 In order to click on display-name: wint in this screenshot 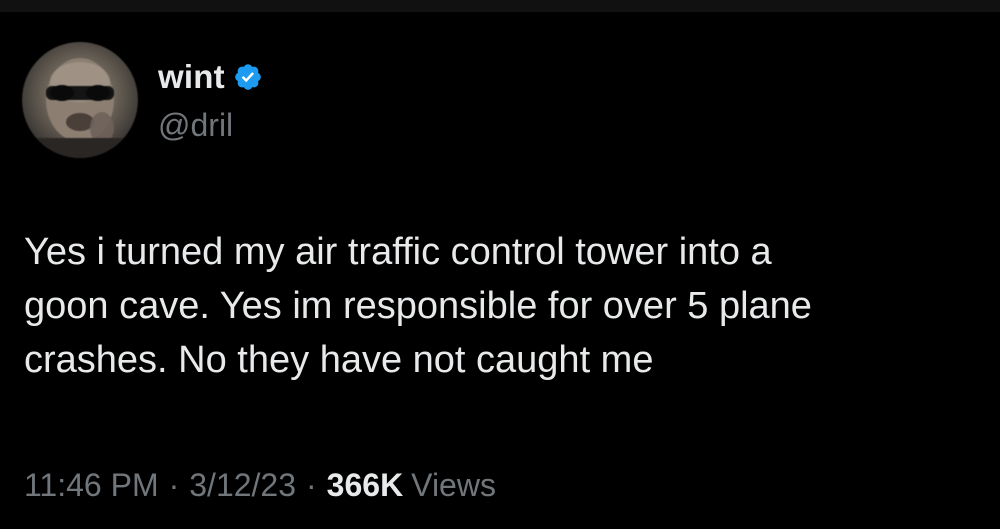, I will do `click(191, 77)`.